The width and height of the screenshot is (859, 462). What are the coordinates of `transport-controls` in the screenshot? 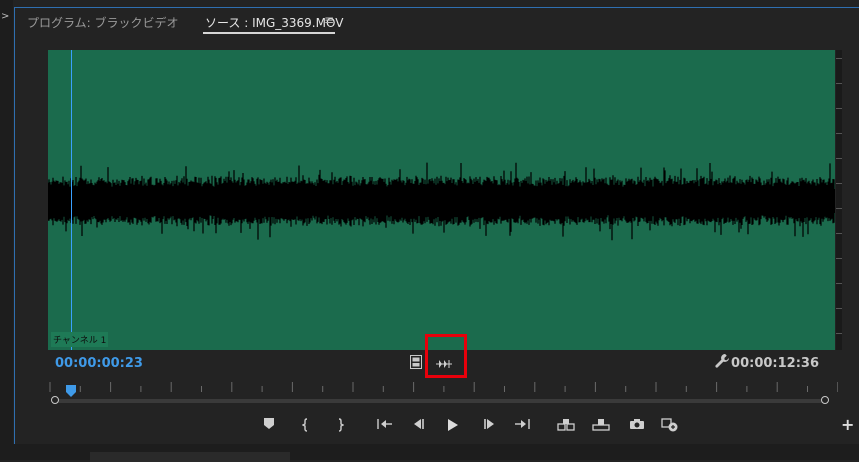 It's located at (437, 426).